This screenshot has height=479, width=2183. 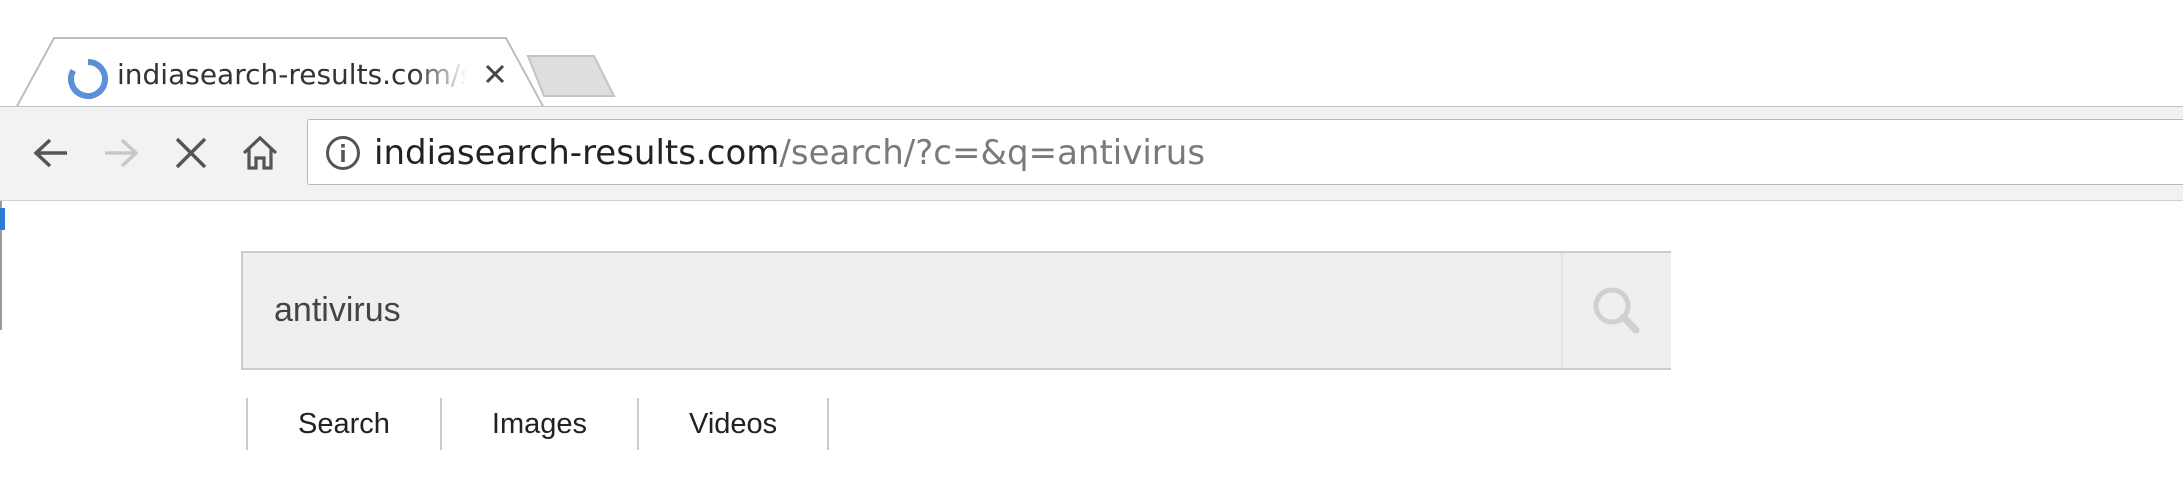 I want to click on window-edge-accent, so click(x=2, y=219).